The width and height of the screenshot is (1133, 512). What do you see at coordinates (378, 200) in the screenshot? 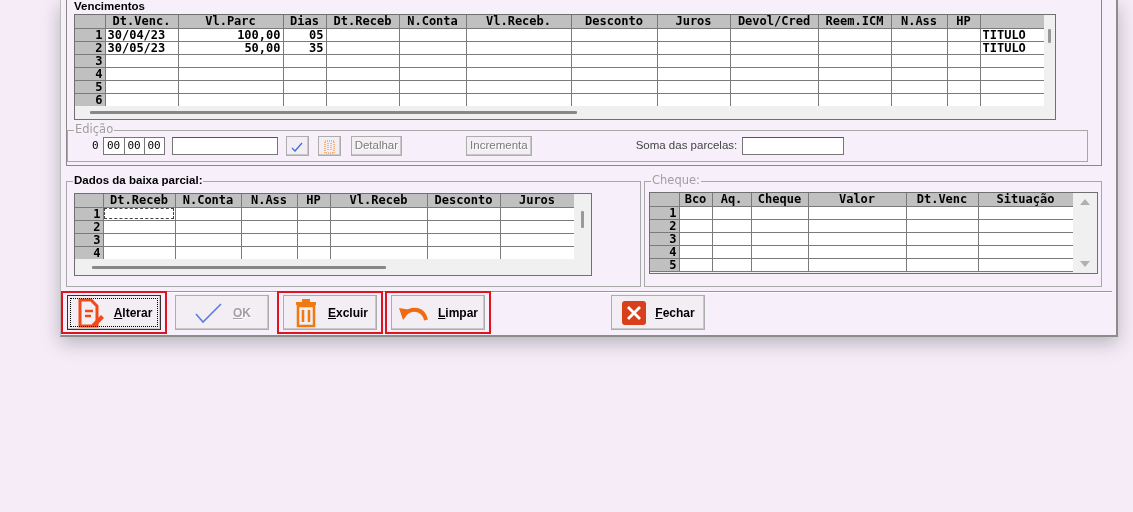
I see `column-header: Vl.Receb` at bounding box center [378, 200].